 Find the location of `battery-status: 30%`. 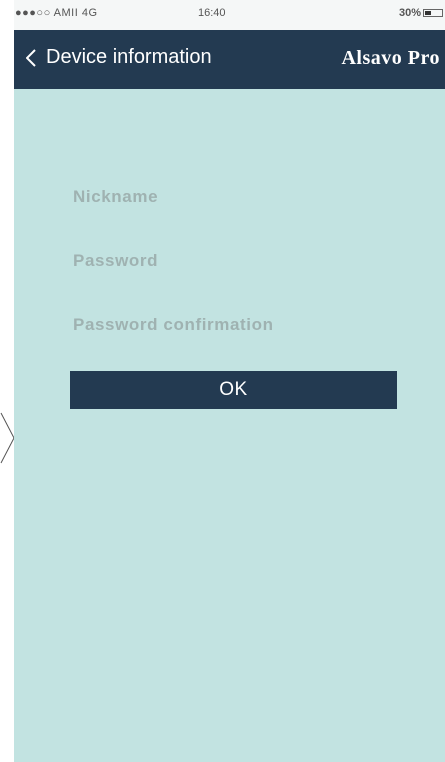

battery-status: 30% is located at coordinates (421, 13).